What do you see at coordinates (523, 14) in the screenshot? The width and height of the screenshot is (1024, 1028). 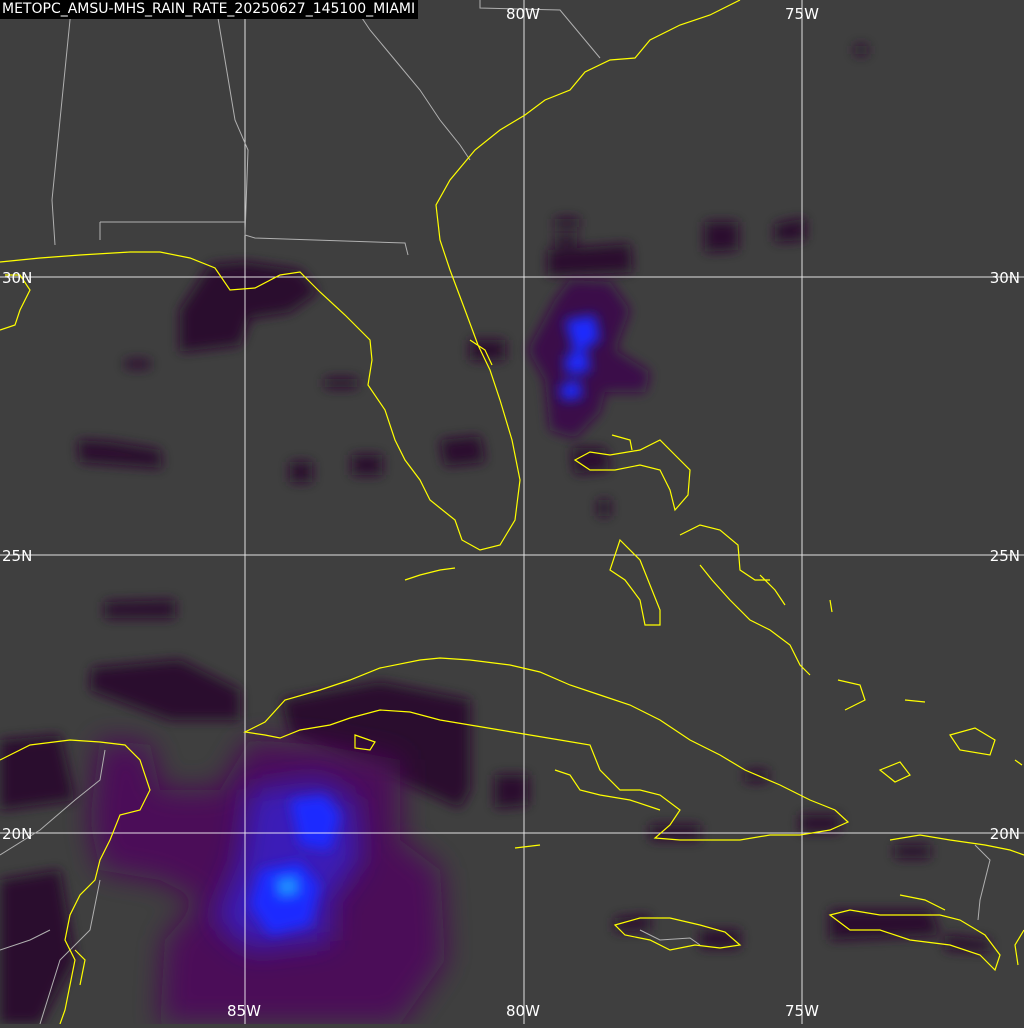 I see `lon-top-80w: 80W` at bounding box center [523, 14].